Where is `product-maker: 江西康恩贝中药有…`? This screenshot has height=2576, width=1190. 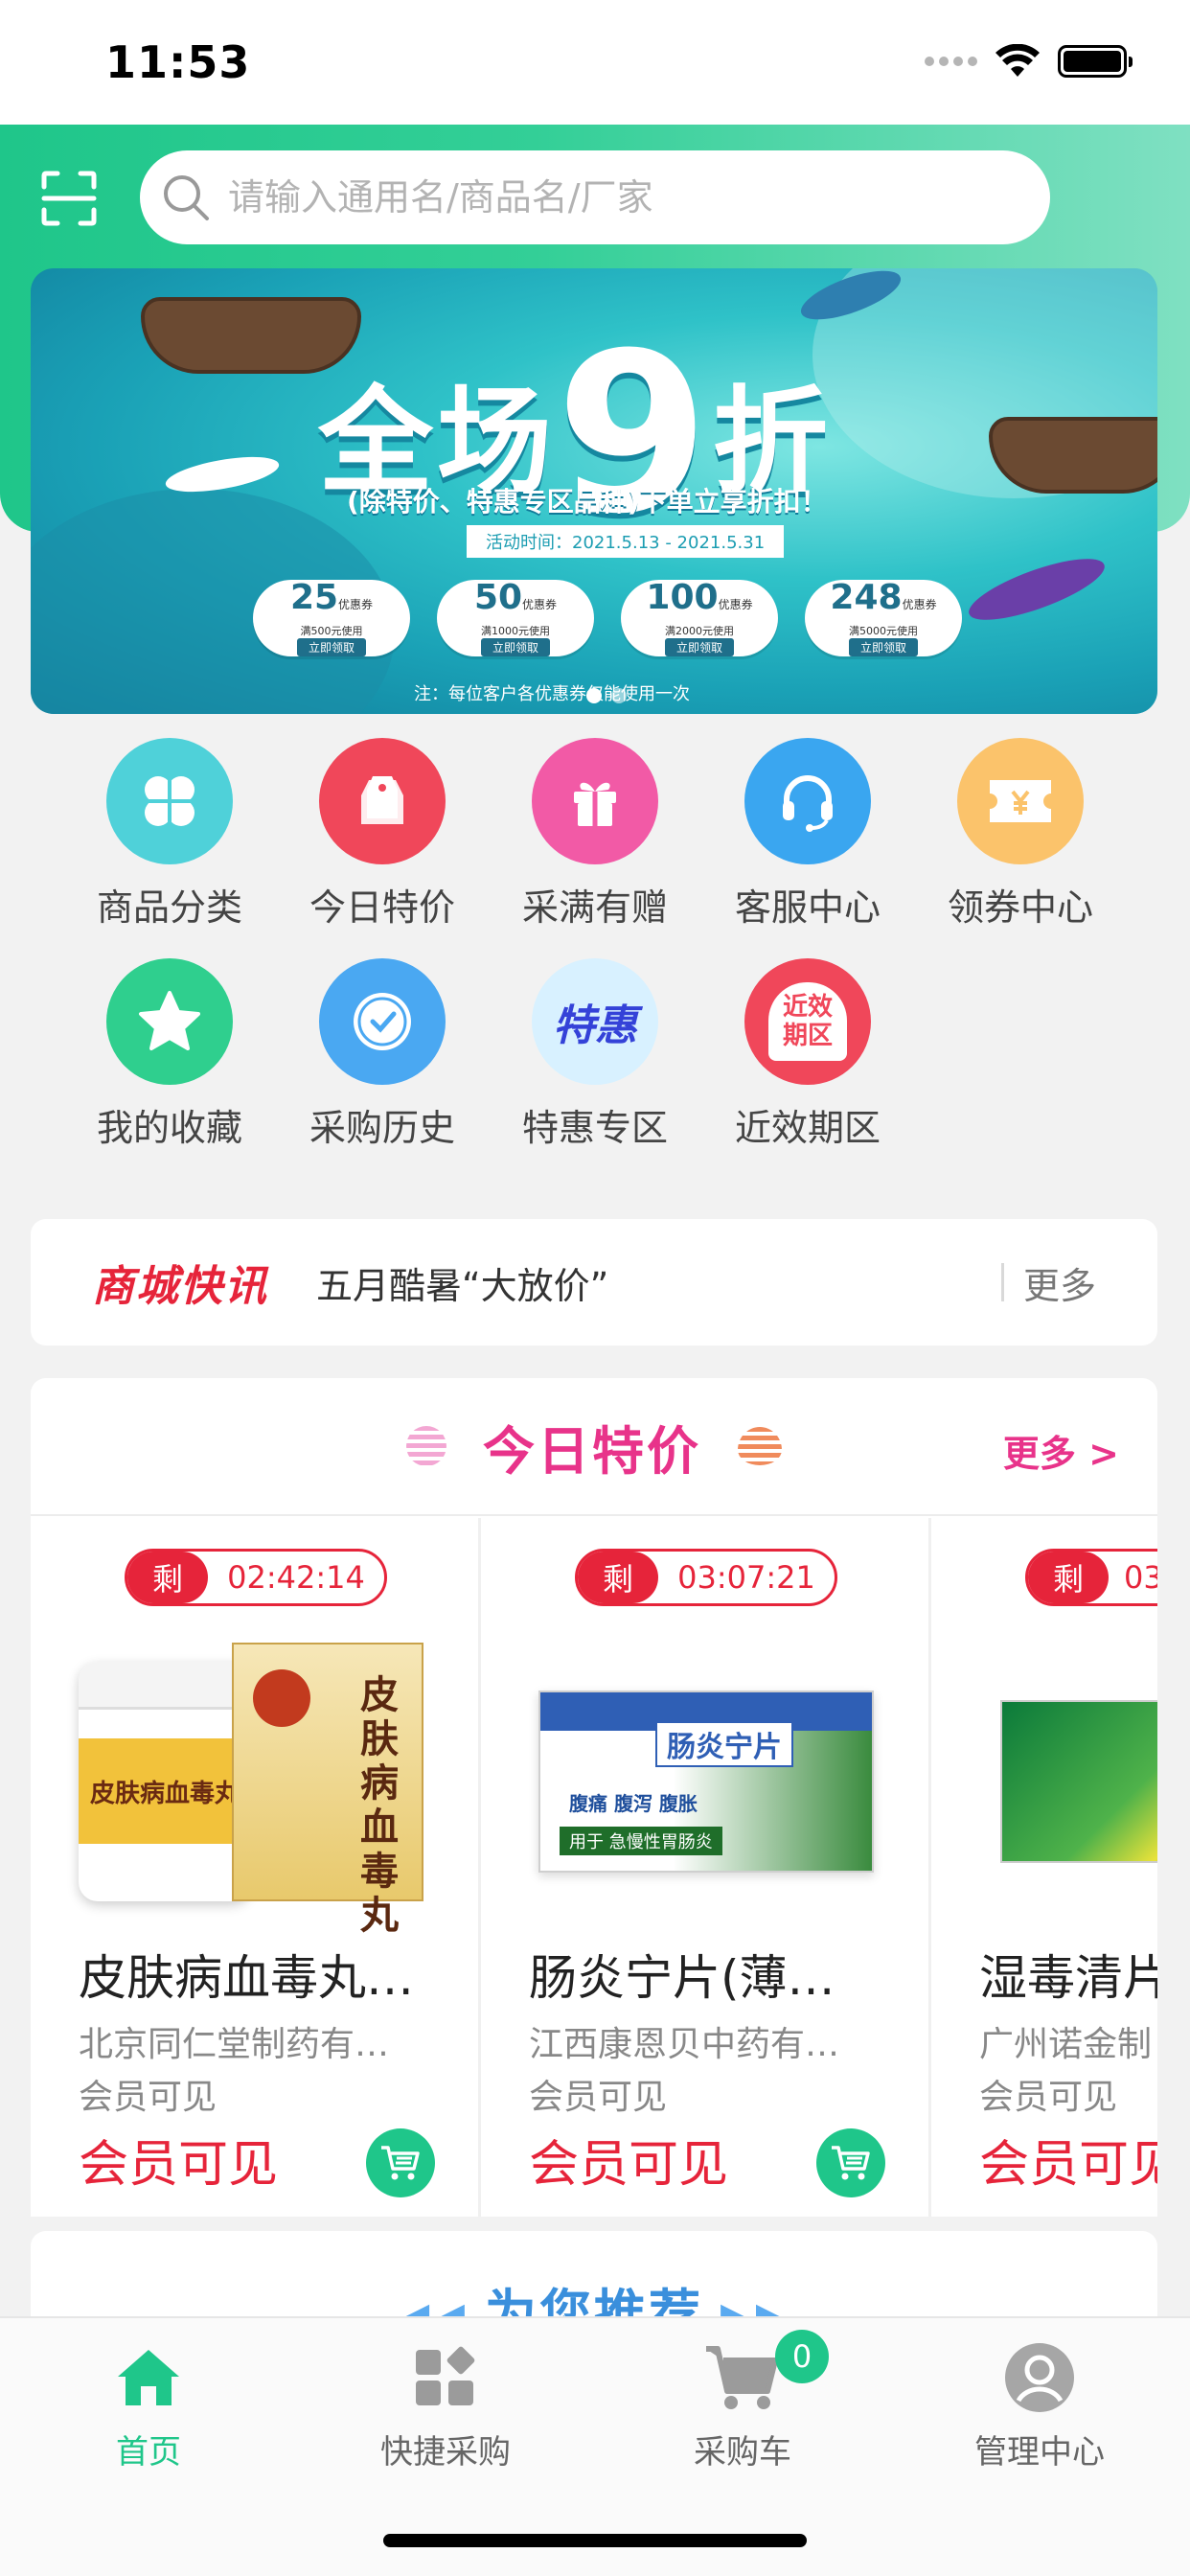 product-maker: 江西康恩贝中药有… is located at coordinates (684, 2044).